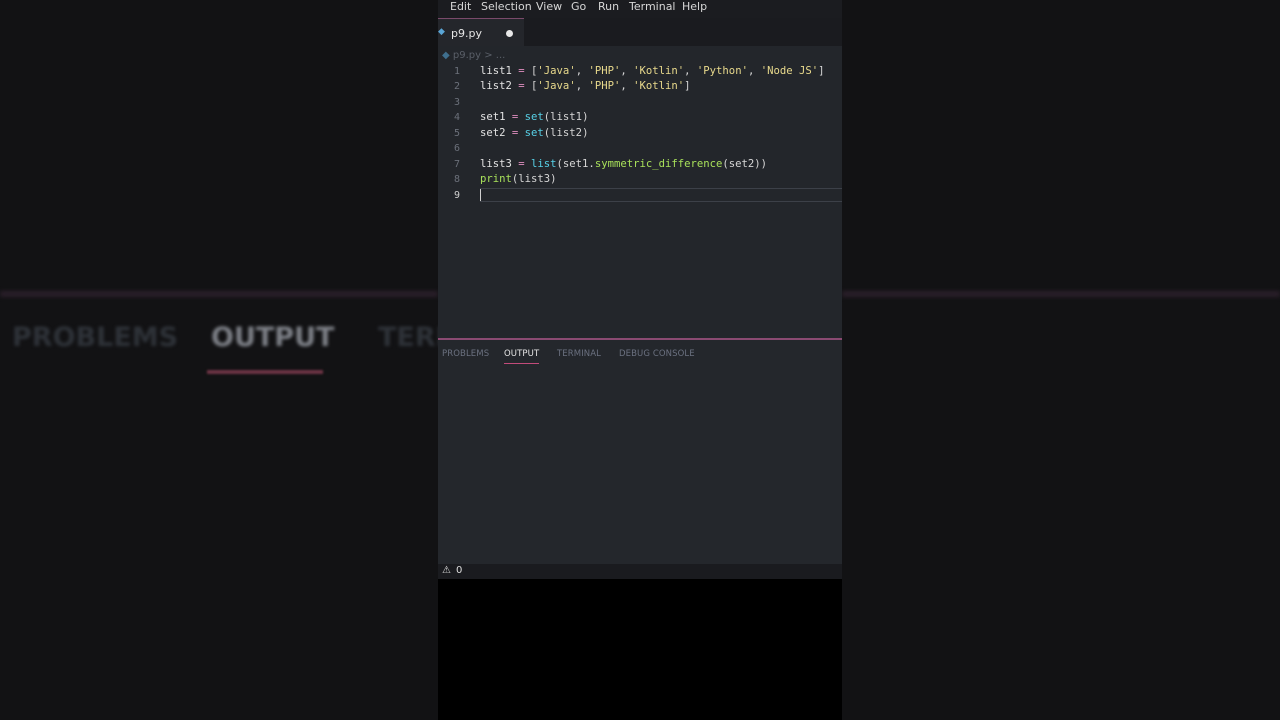 This screenshot has height=720, width=1280. I want to click on editor-tab-p9: ◆ p9.py, so click(481, 32).